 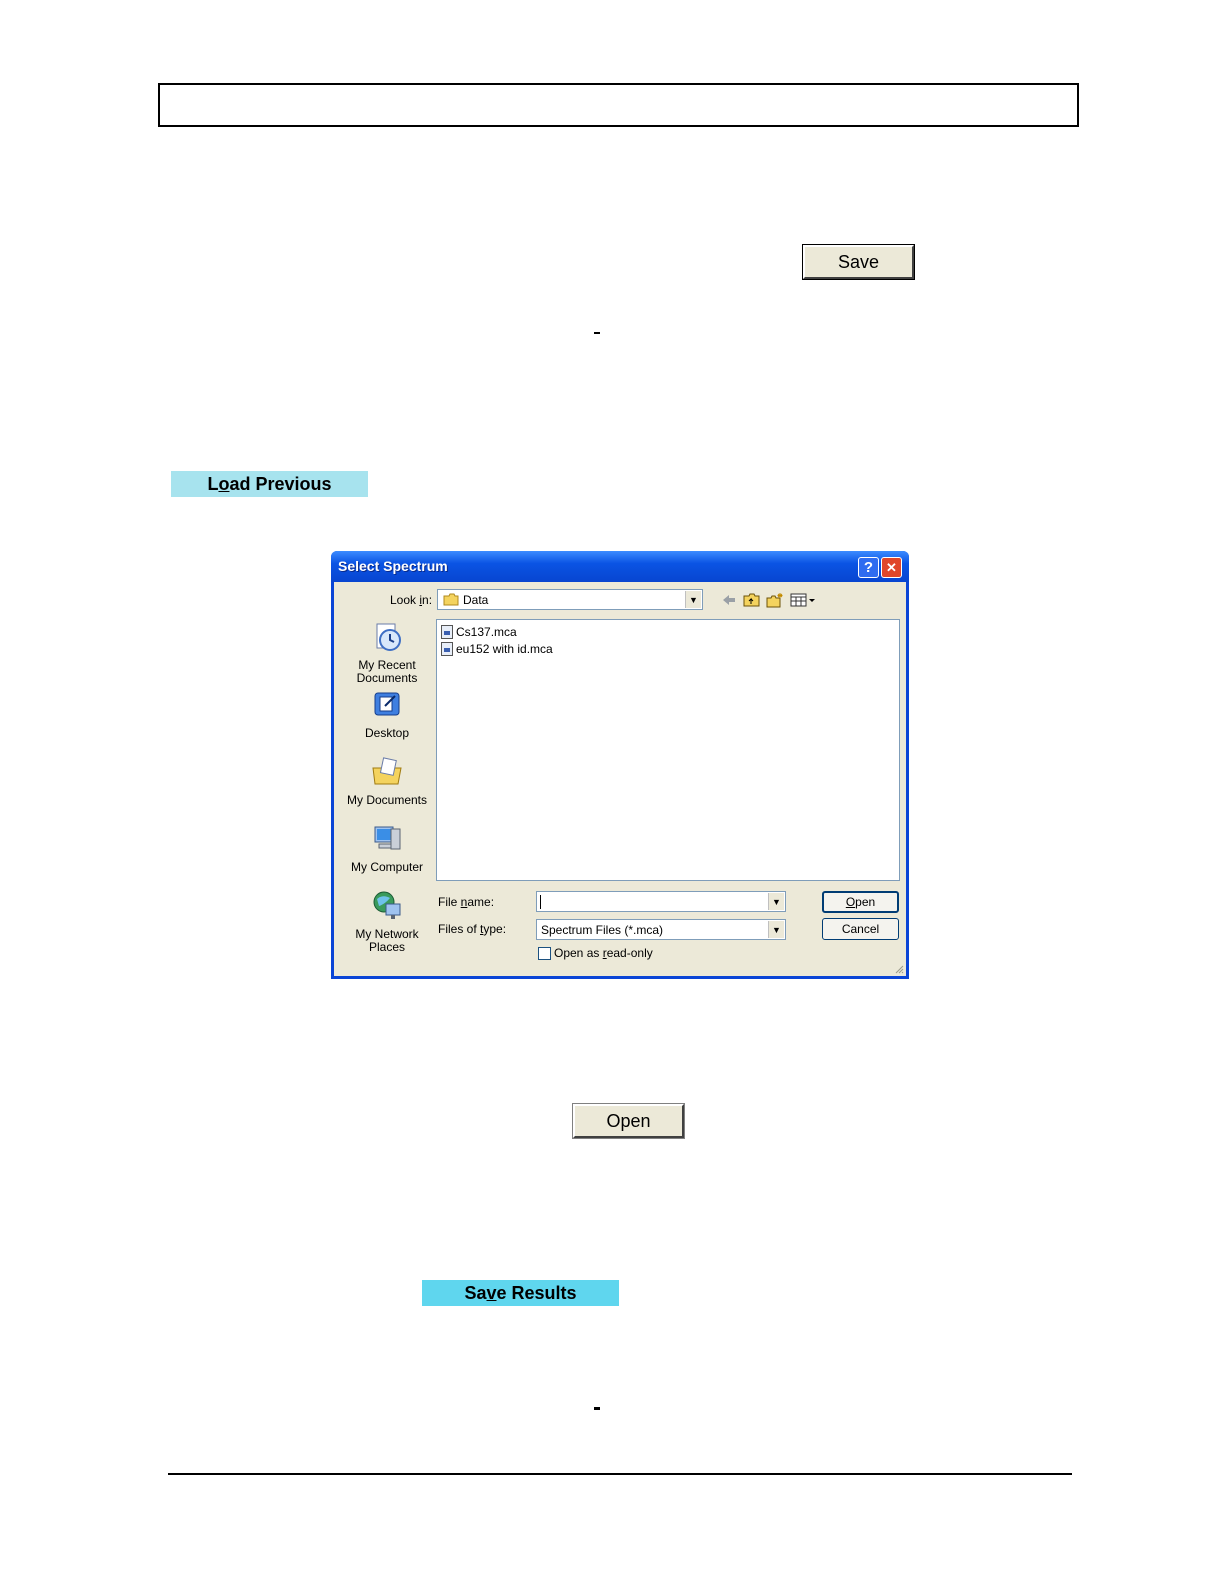 I want to click on file-name-label: File name:, so click(x=466, y=902).